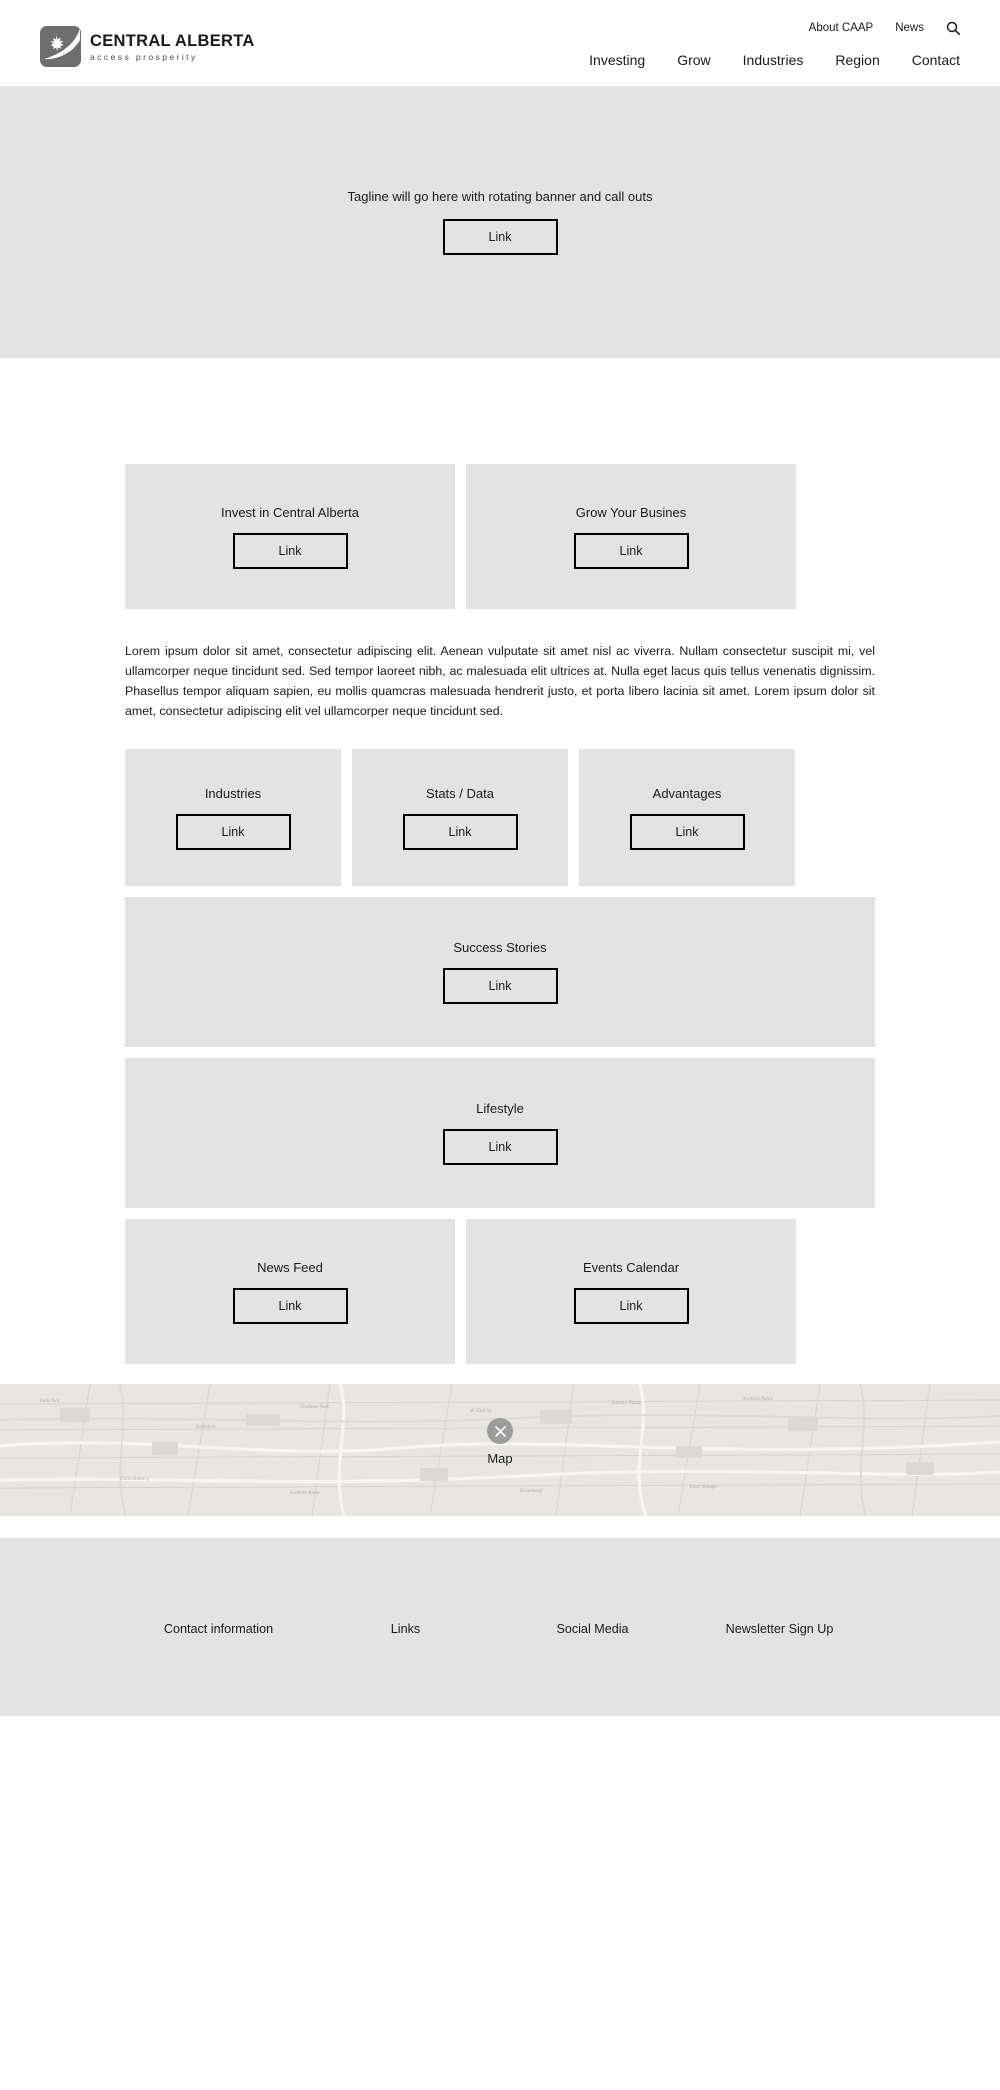  I want to click on svg-text: W 31st St, so click(481, 1411).